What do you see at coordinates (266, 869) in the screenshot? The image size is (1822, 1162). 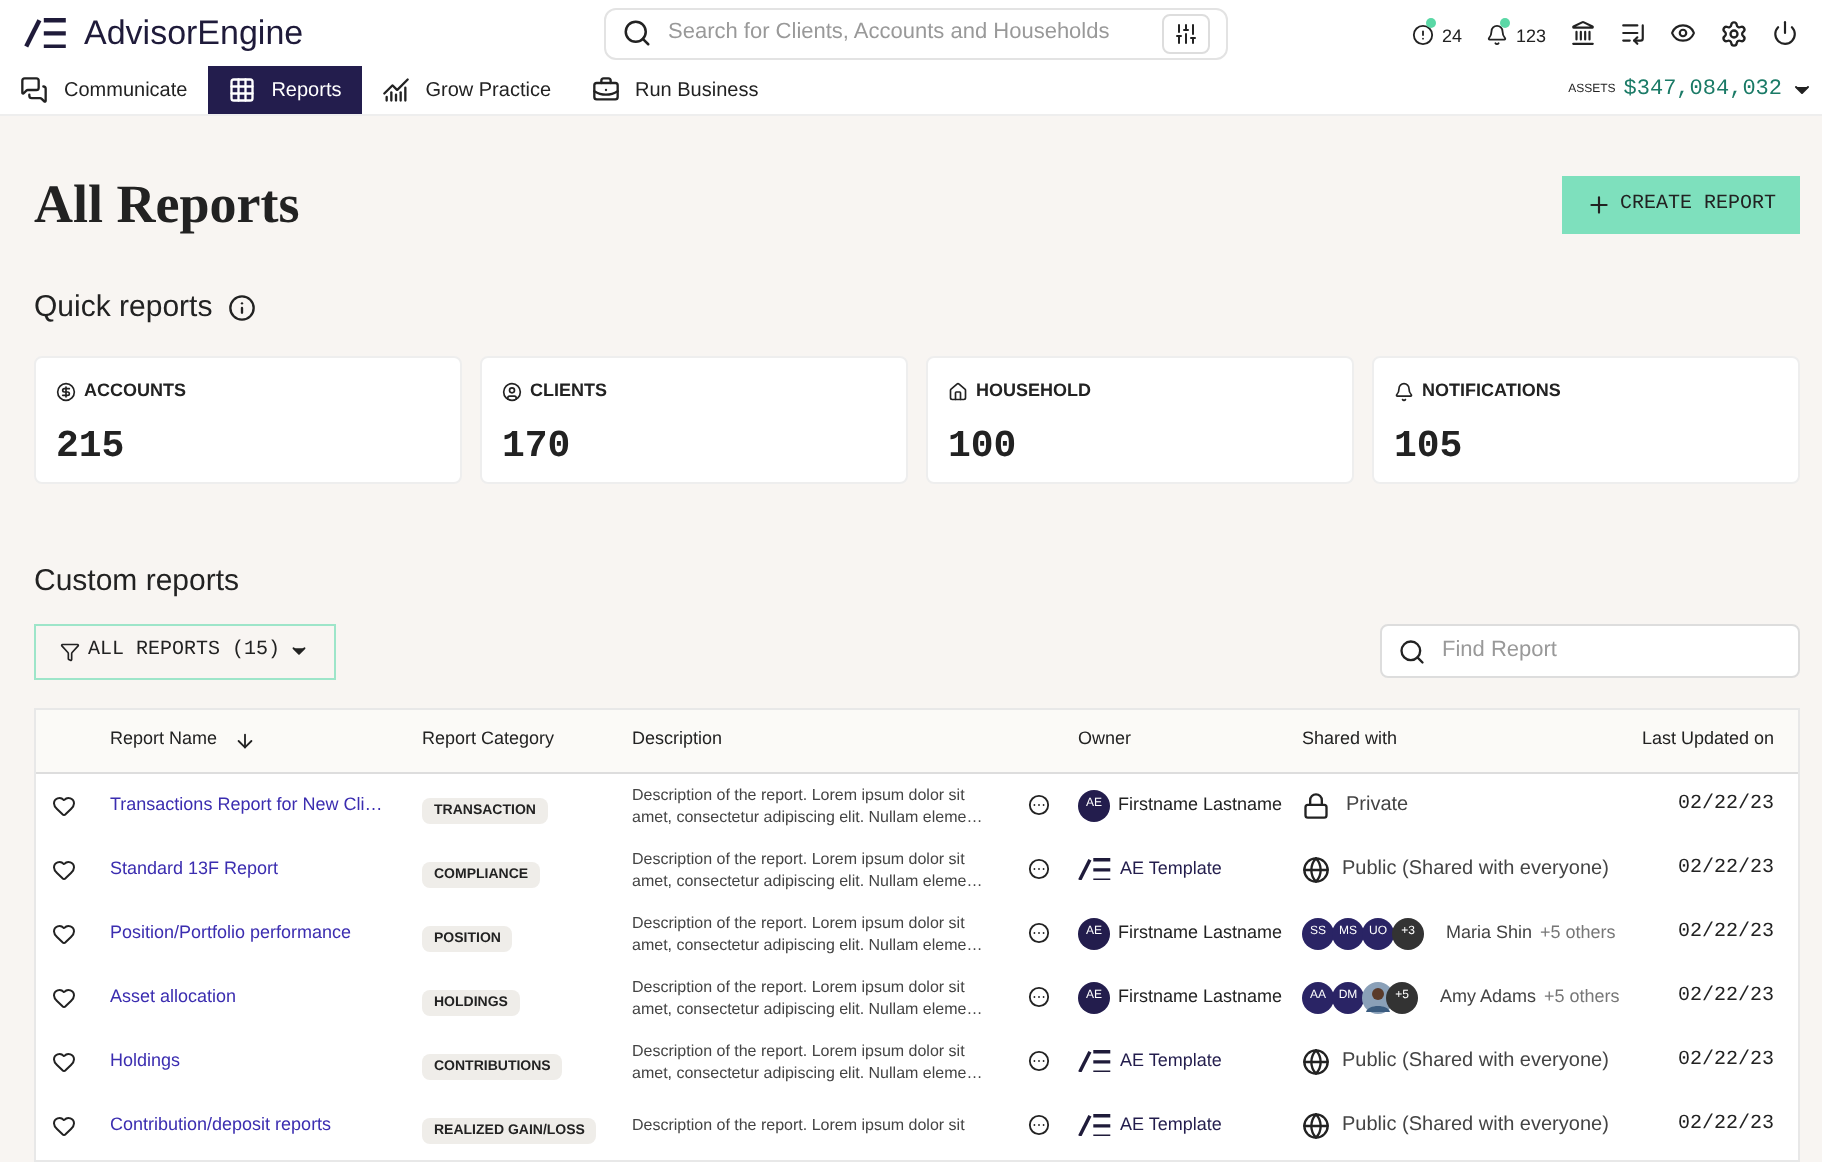 I see `report-name-link: Standard 13F Report` at bounding box center [266, 869].